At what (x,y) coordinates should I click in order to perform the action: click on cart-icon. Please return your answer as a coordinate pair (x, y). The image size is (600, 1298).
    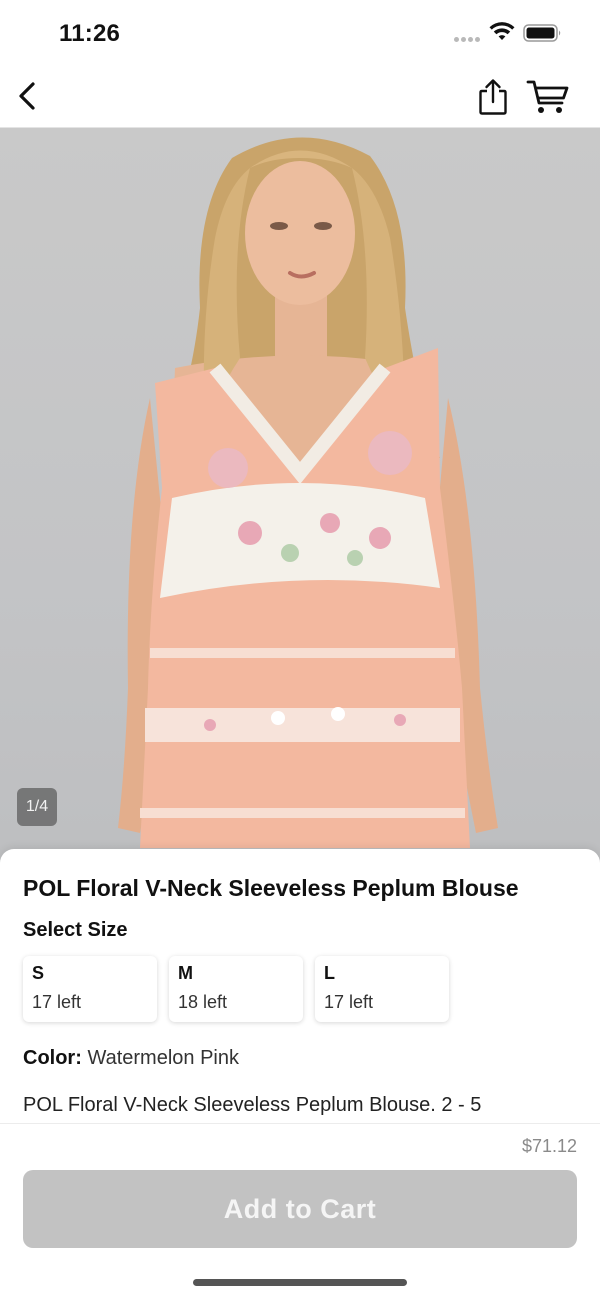
    Looking at the image, I should click on (548, 97).